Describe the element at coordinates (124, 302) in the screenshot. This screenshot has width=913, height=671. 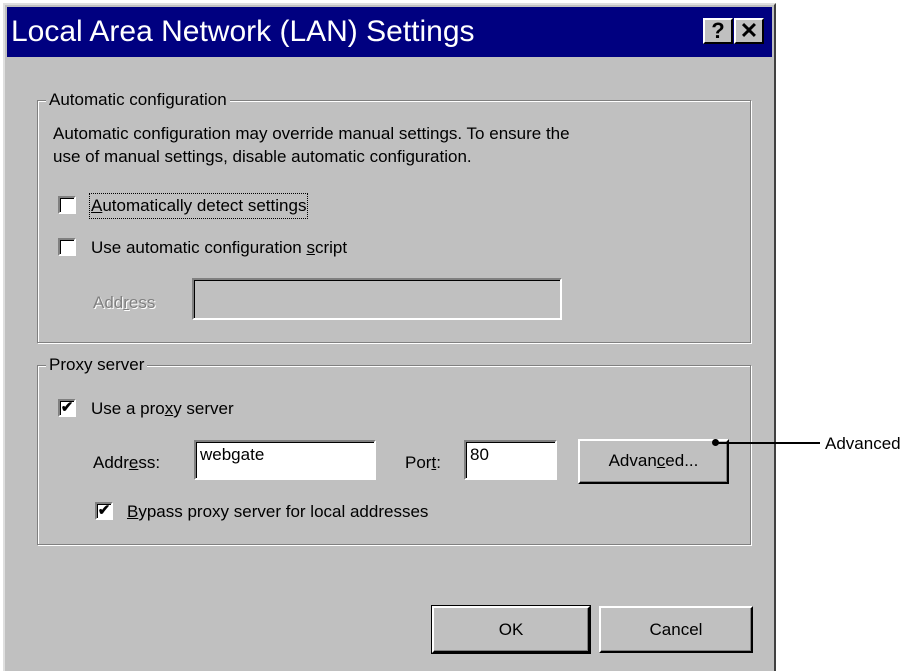
I see `script-address-label: Address` at that location.